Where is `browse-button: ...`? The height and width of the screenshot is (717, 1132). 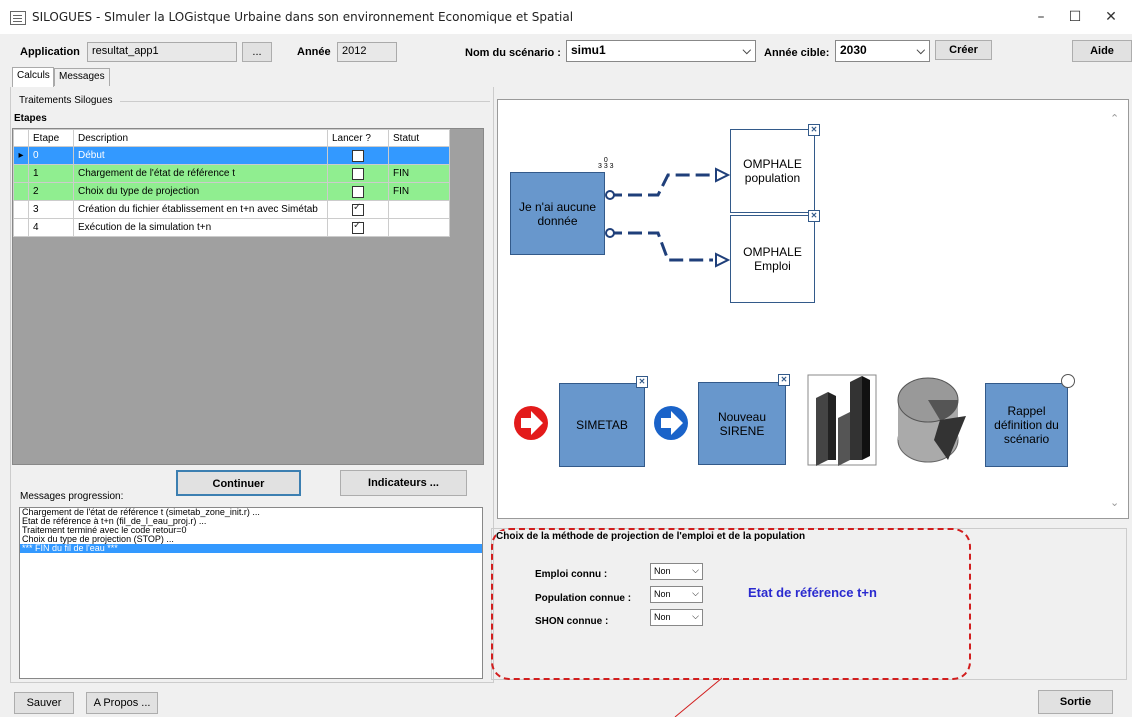
browse-button: ... is located at coordinates (257, 52).